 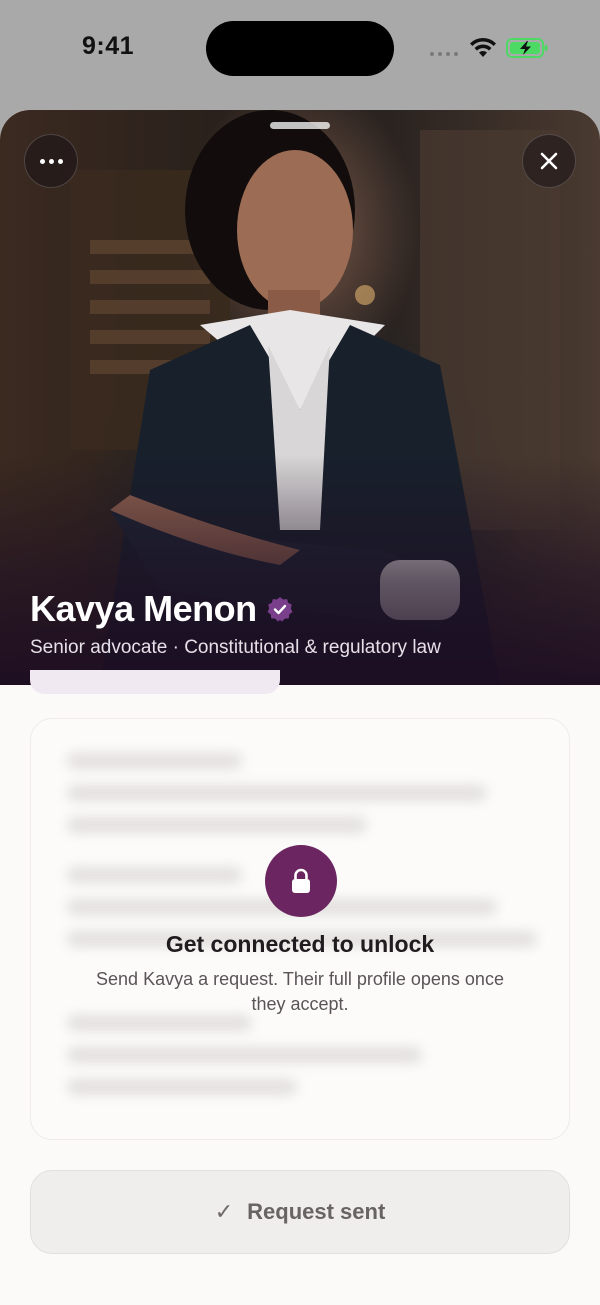 What do you see at coordinates (155, 682) in the screenshot?
I see `blurred-tag` at bounding box center [155, 682].